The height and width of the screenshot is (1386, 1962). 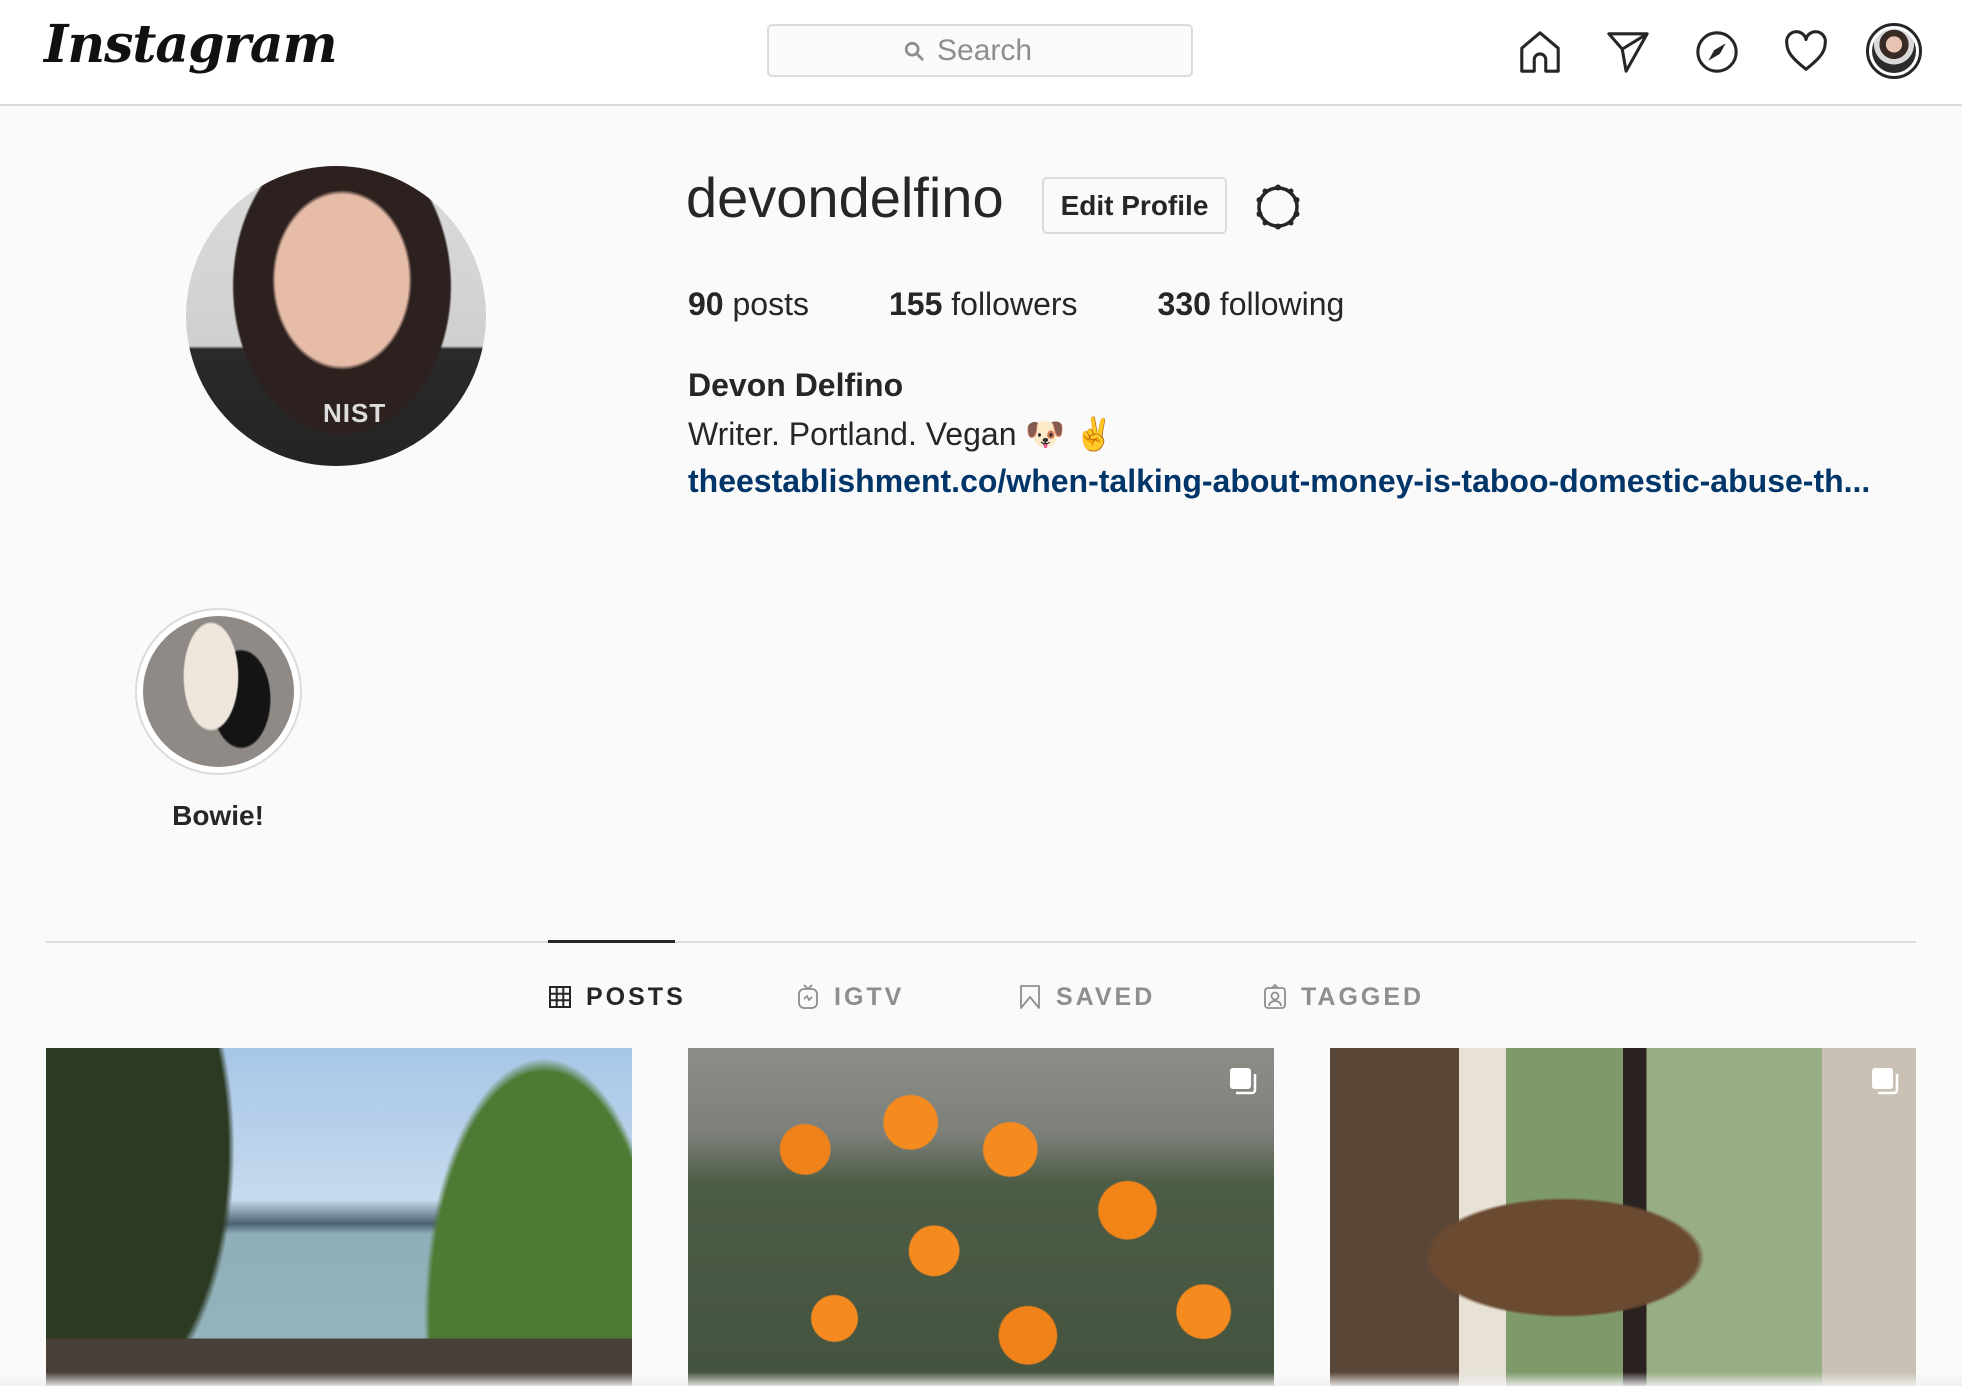 I want to click on highlight-label: Bowie!, so click(x=218, y=815).